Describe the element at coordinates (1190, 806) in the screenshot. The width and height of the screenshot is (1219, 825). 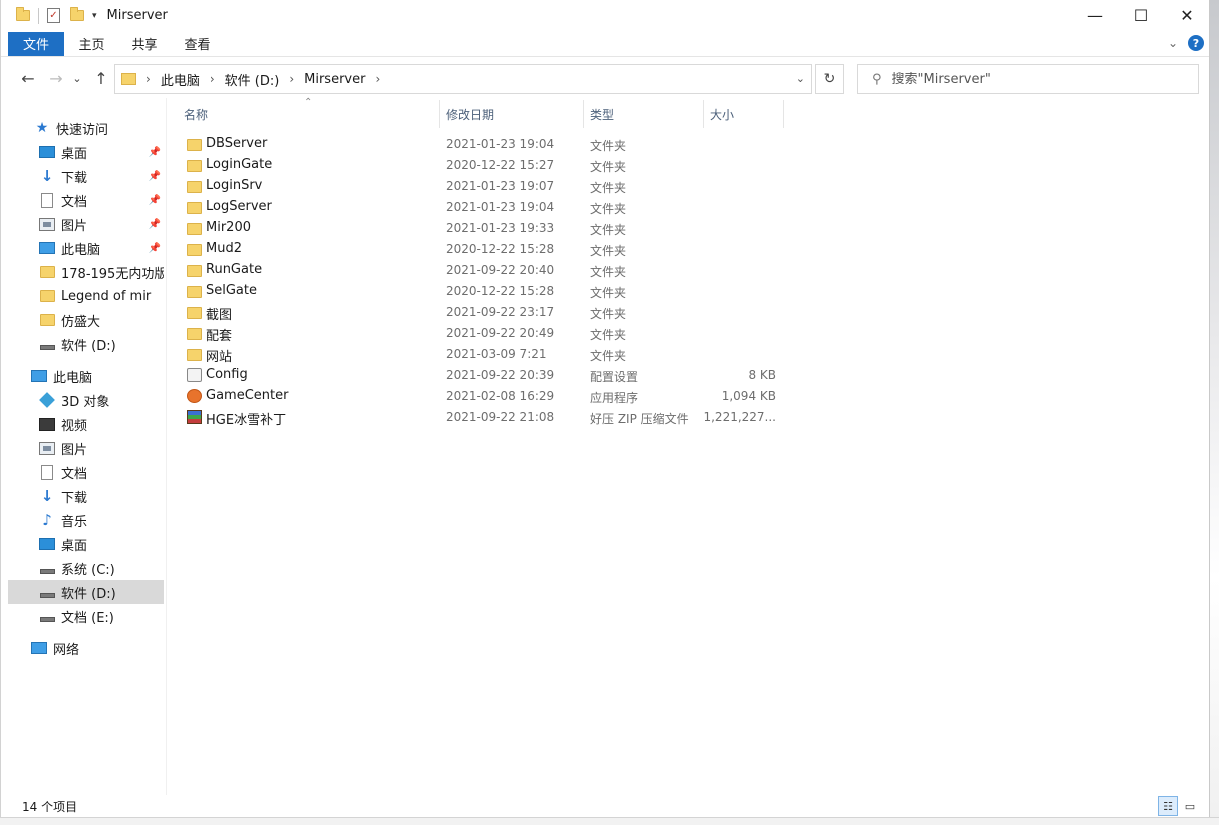
I see `large-icons-view-icon: ▭` at that location.